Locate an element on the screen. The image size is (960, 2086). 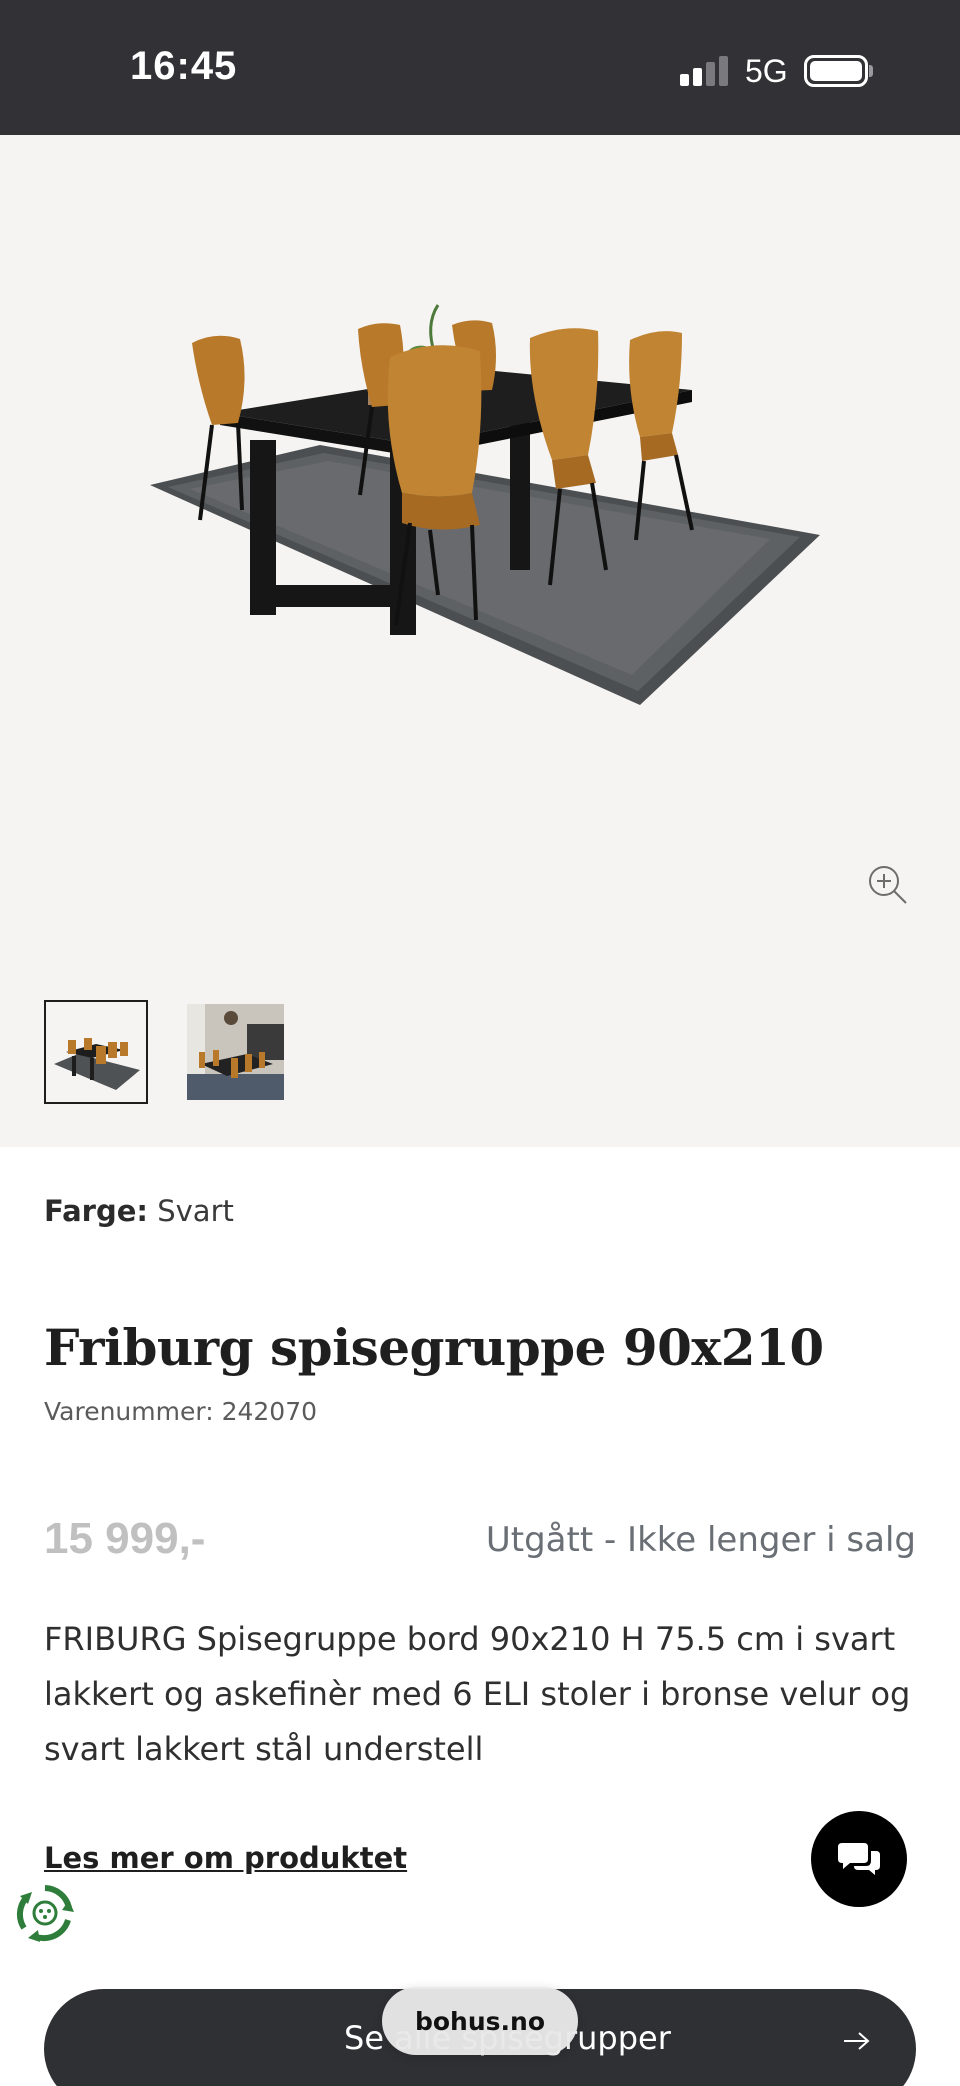
status-bar: 16:45 5G is located at coordinates (480, 67).